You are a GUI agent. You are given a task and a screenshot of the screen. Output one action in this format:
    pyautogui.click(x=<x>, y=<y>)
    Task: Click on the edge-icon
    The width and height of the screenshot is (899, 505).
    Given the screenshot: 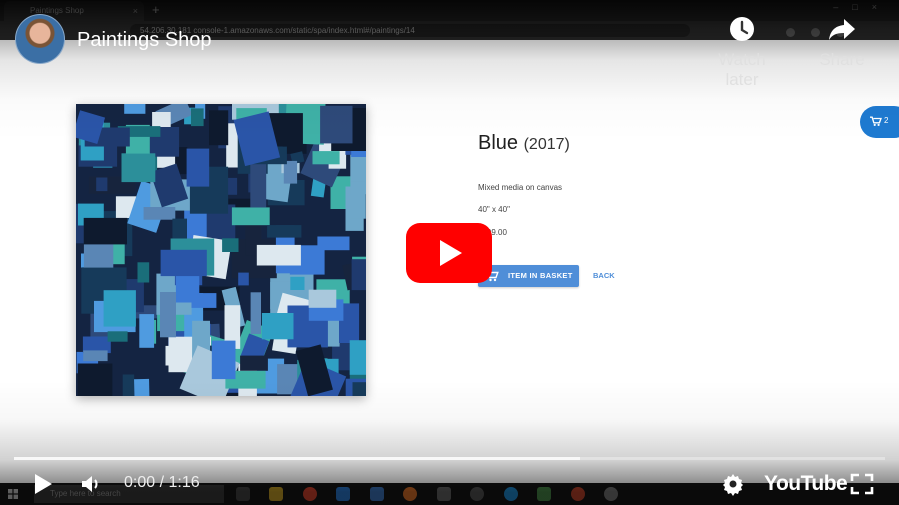 What is the action you would take?
    pyautogui.click(x=510, y=494)
    